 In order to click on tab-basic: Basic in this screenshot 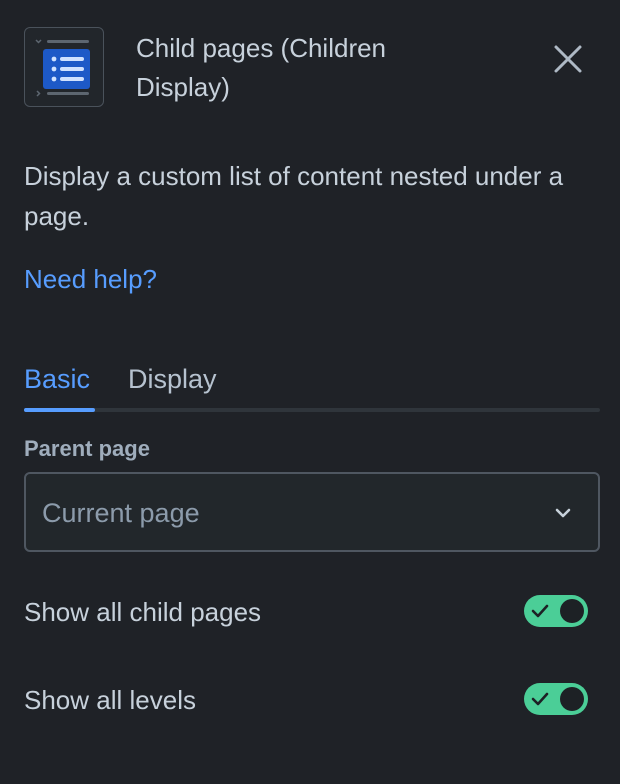, I will do `click(57, 379)`.